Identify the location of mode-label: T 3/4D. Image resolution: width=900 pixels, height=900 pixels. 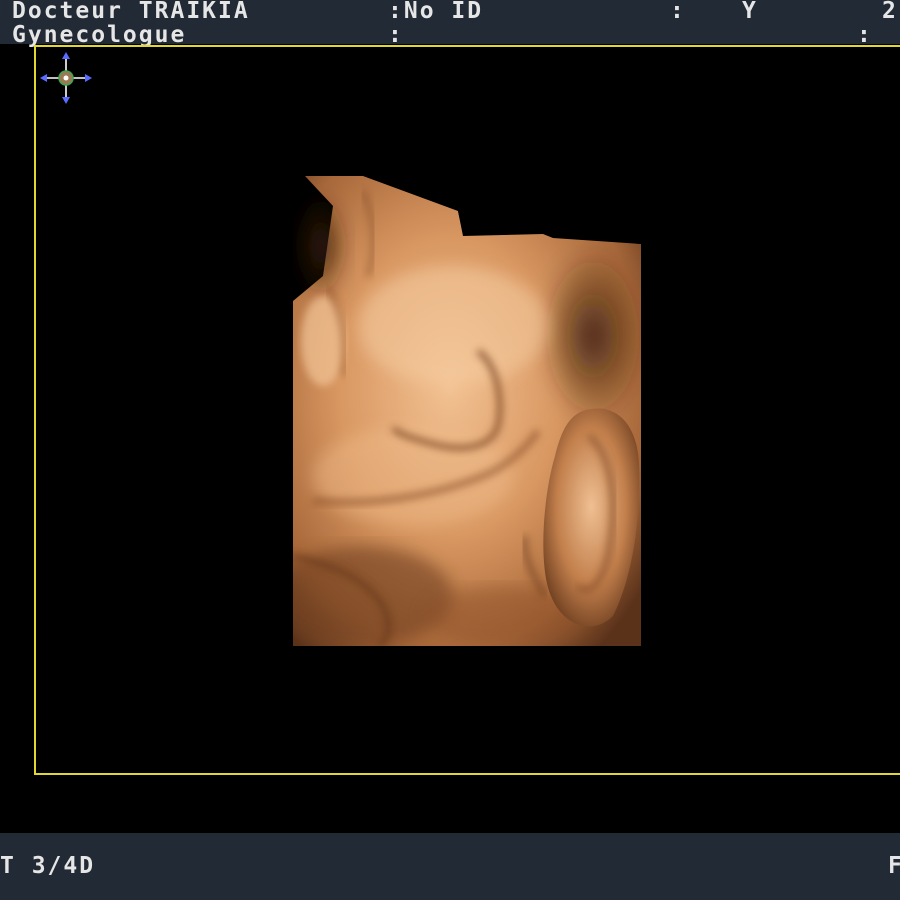
(48, 866).